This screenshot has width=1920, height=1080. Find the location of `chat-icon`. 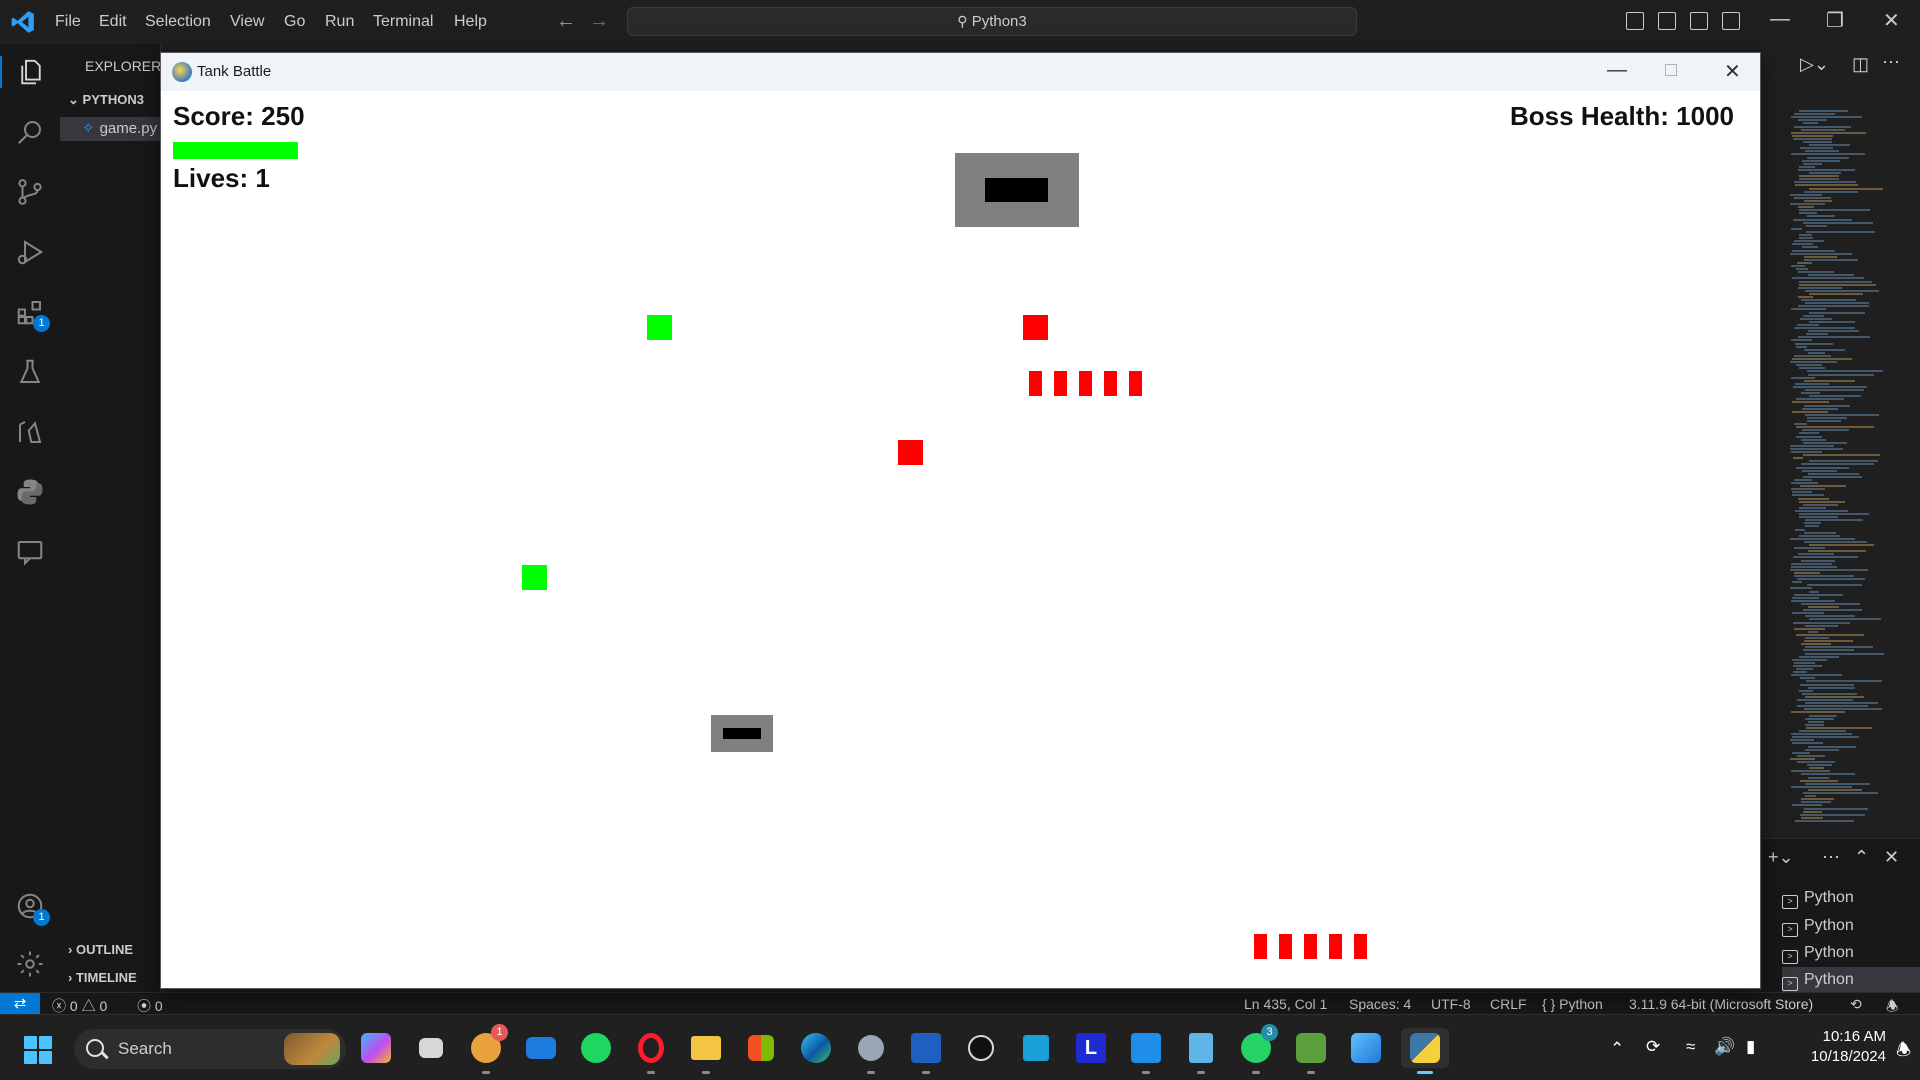

chat-icon is located at coordinates (30, 552).